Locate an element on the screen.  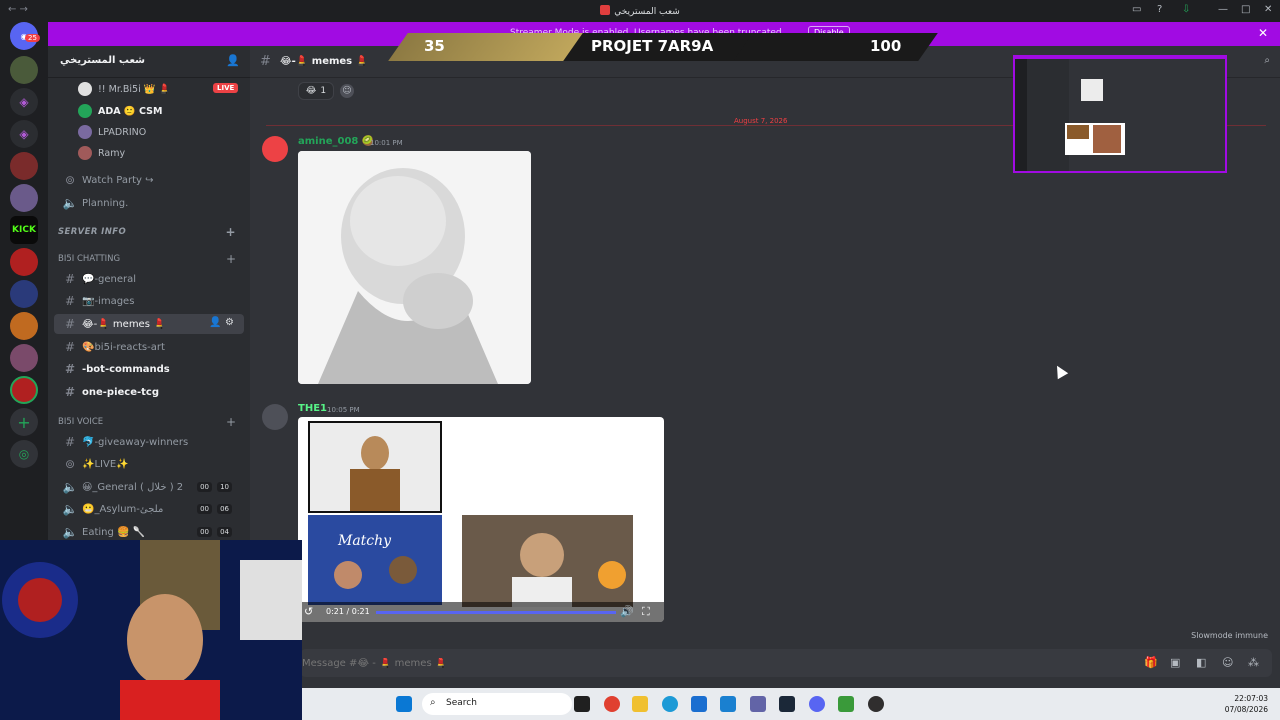
reaction-chip: 😂 1 is located at coordinates (316, 91).